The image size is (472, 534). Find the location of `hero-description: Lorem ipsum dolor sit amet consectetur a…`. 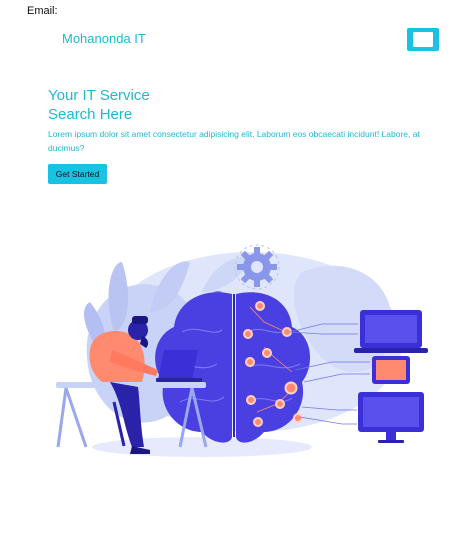

hero-description: Lorem ipsum dolor sit amet consectetur a… is located at coordinates (234, 141).